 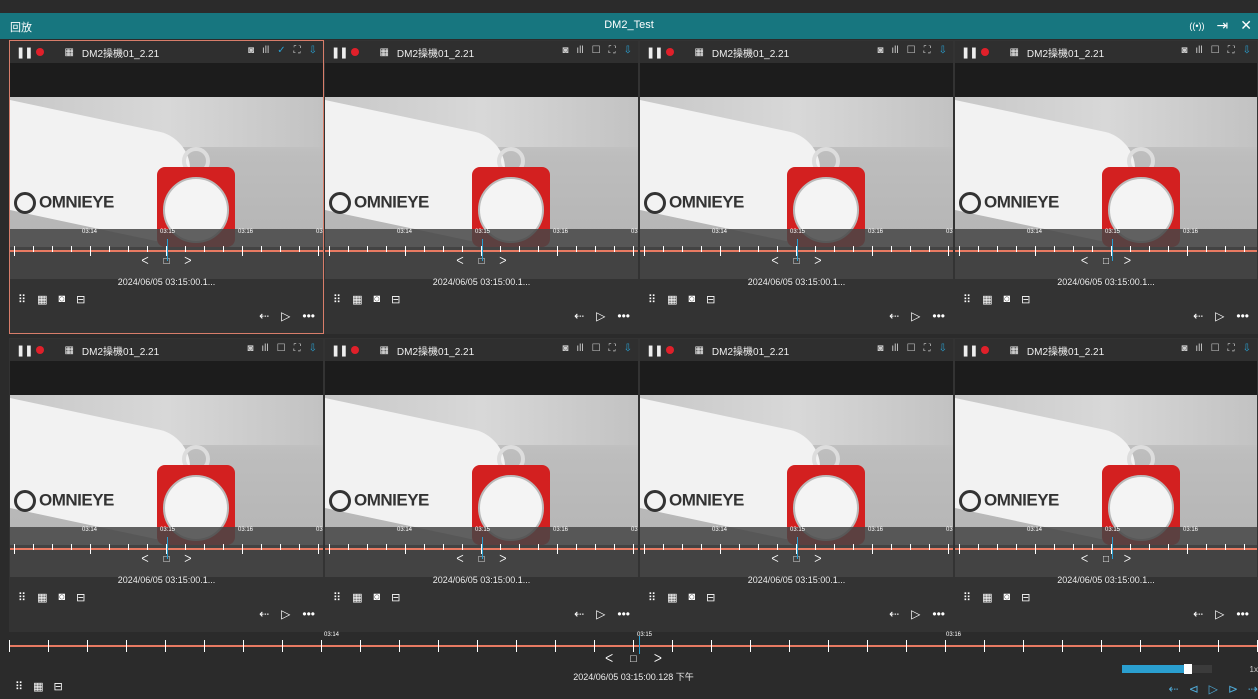 What do you see at coordinates (281, 50) in the screenshot?
I see `select-checkbox: ✓` at bounding box center [281, 50].